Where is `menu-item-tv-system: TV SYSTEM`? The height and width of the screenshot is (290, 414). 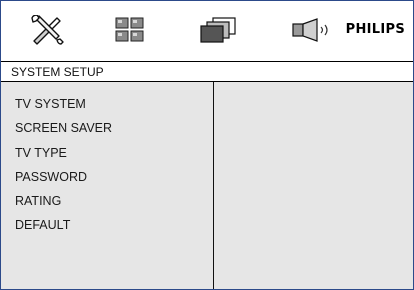
menu-item-tv-system: TV SYSTEM is located at coordinates (63, 107).